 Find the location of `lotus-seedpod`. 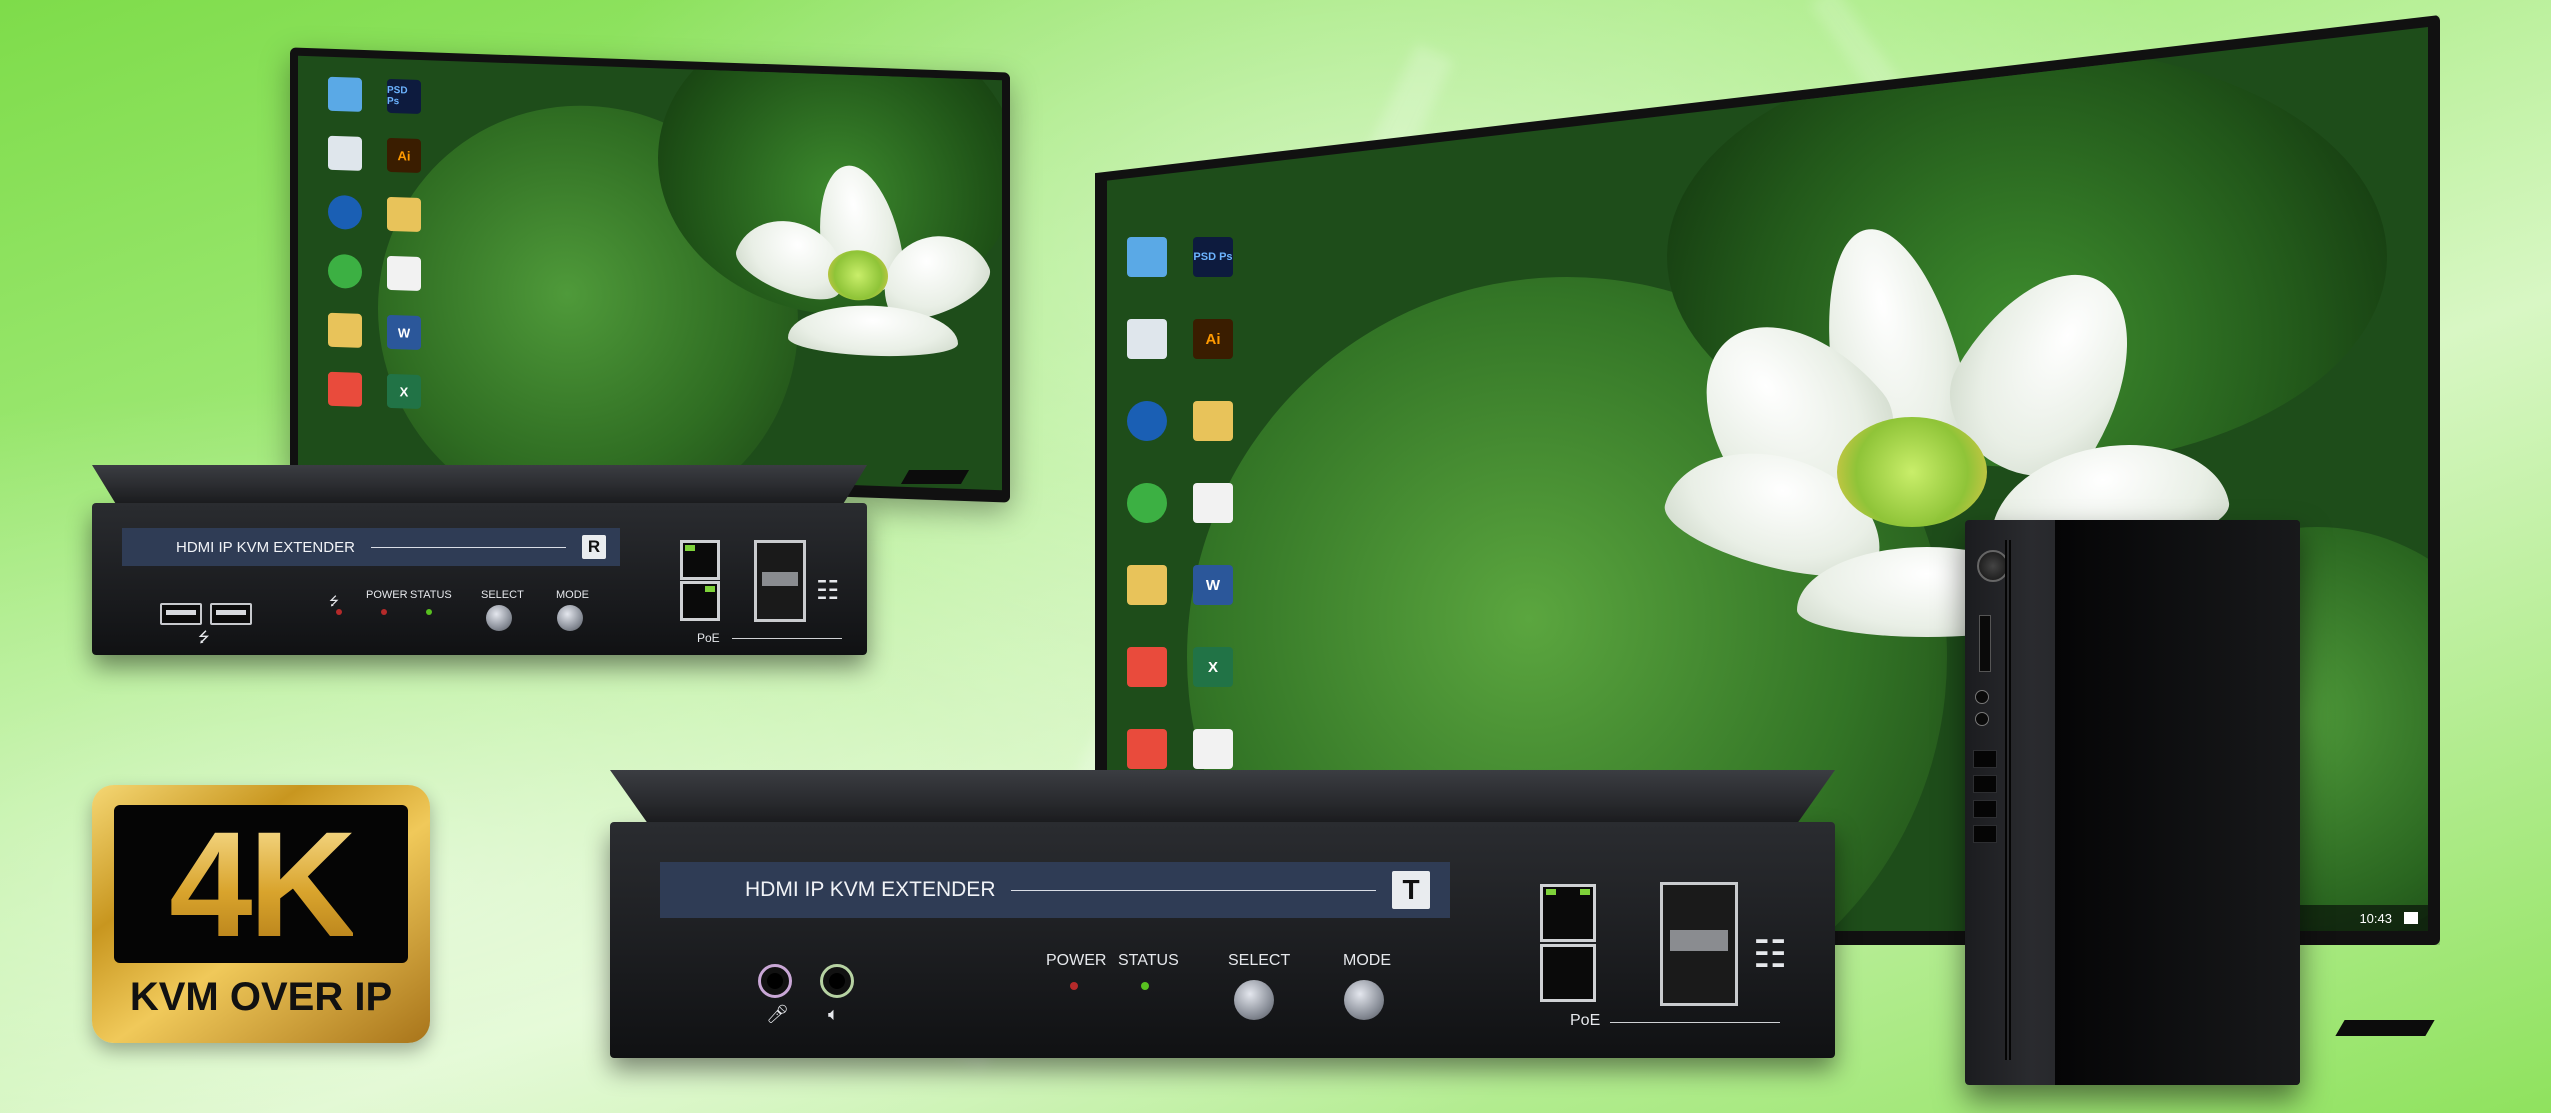

lotus-seedpod is located at coordinates (1912, 472).